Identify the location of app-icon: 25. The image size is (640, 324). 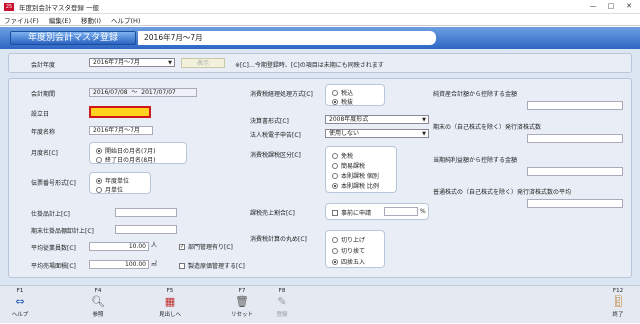
(9, 6).